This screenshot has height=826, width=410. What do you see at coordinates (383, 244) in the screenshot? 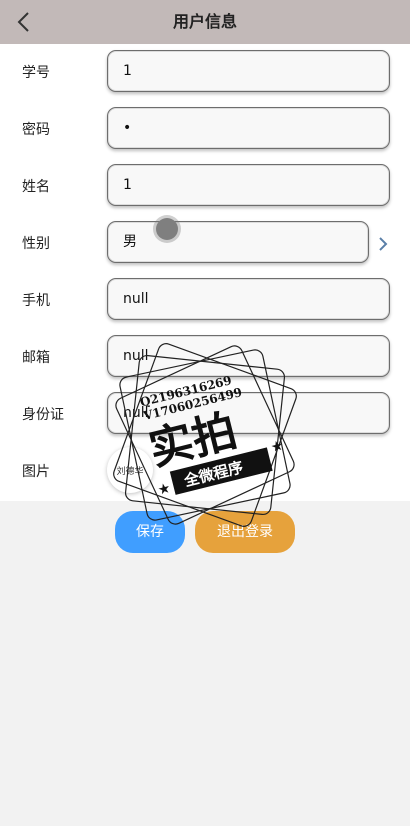
I see `chevron-right-icon` at bounding box center [383, 244].